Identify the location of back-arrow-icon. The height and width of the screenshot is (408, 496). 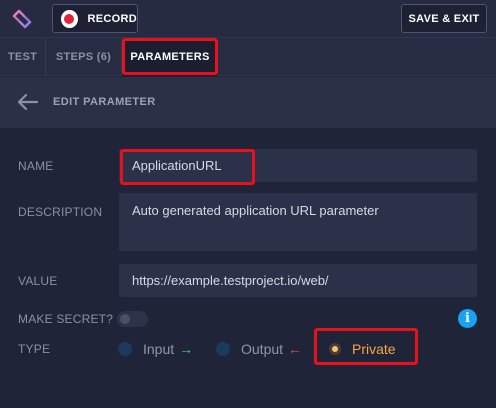
(27, 102).